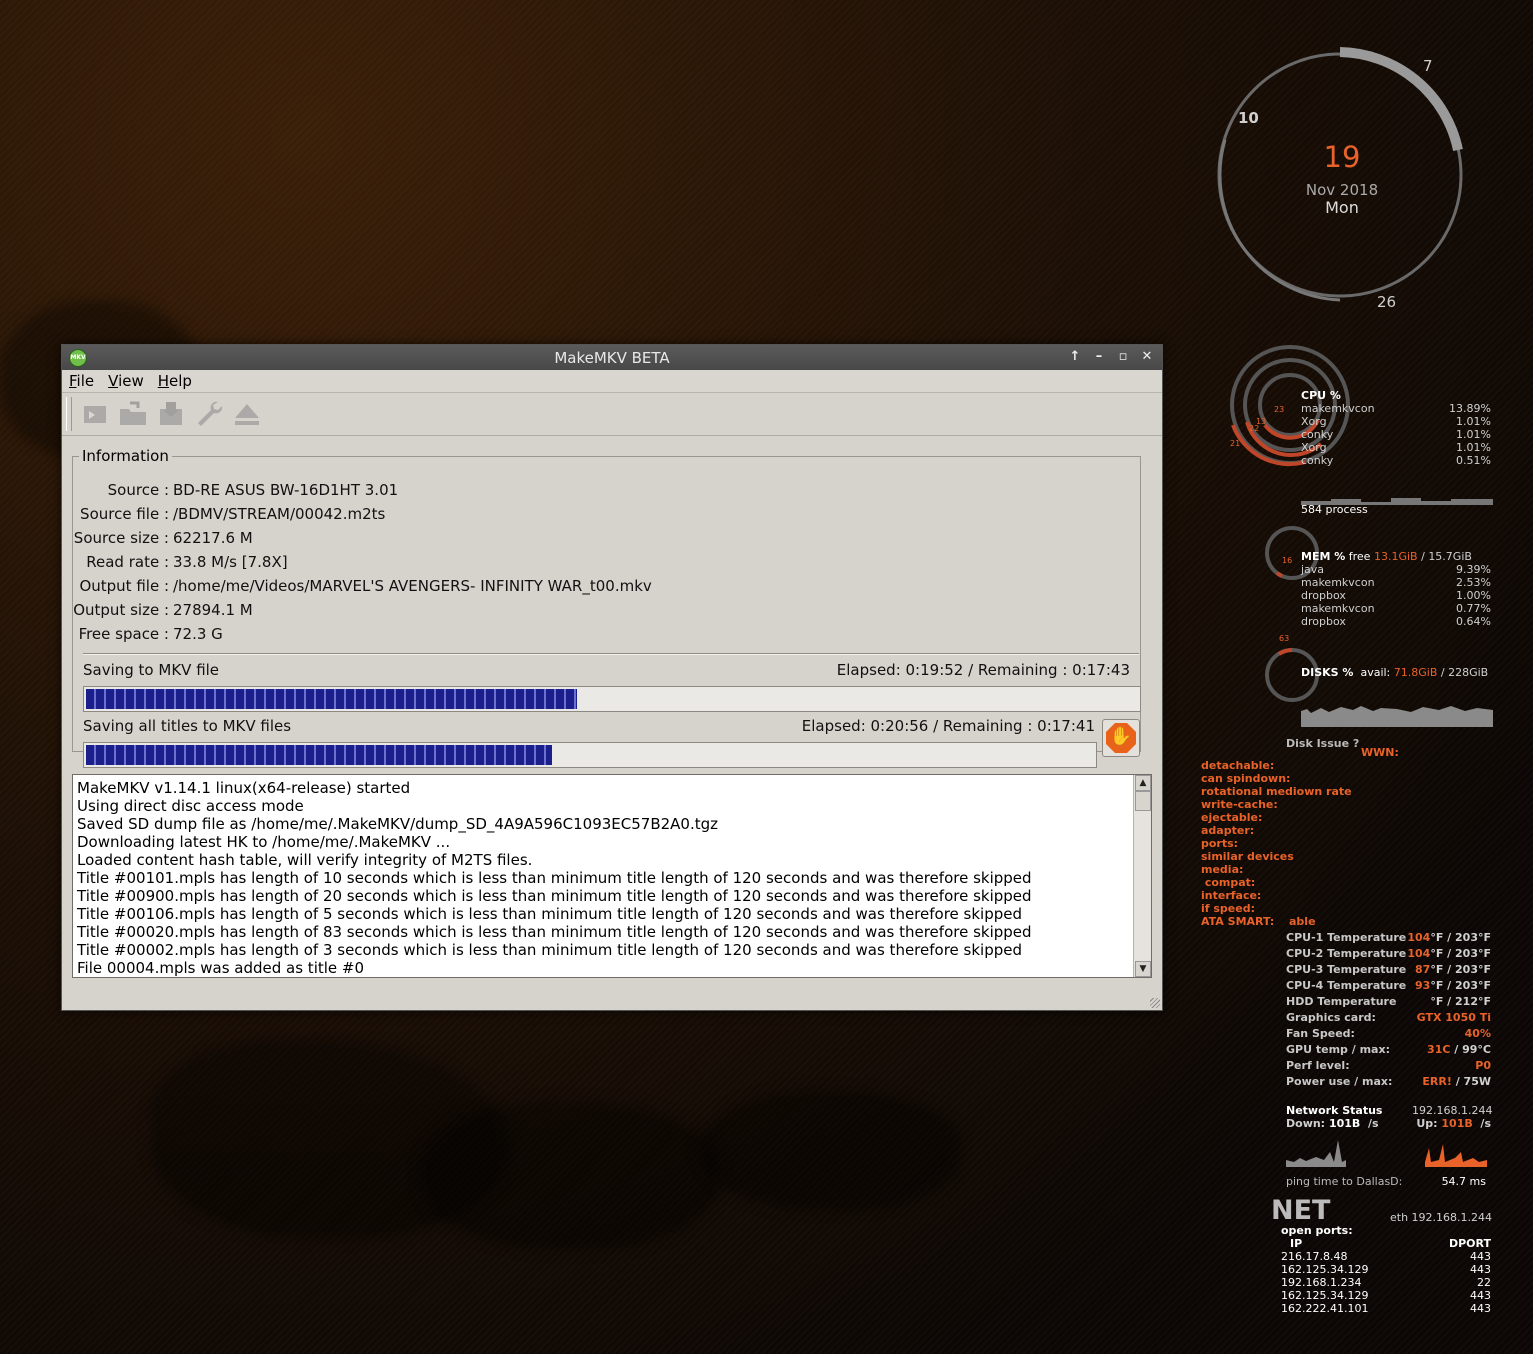 The width and height of the screenshot is (1533, 1354). Describe the element at coordinates (187, 726) in the screenshot. I see `progress-total-label: Saving all titles to MKV files` at that location.